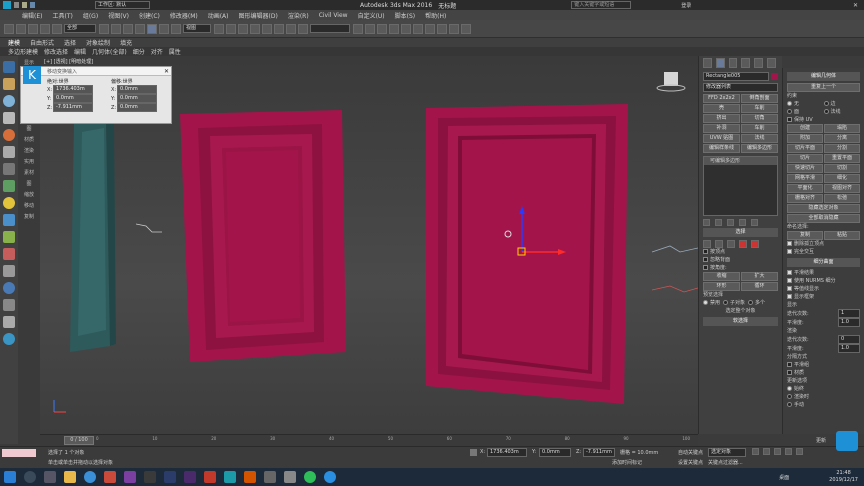  Describe the element at coordinates (170, 477) in the screenshot. I see `photoshop-icon` at that location.